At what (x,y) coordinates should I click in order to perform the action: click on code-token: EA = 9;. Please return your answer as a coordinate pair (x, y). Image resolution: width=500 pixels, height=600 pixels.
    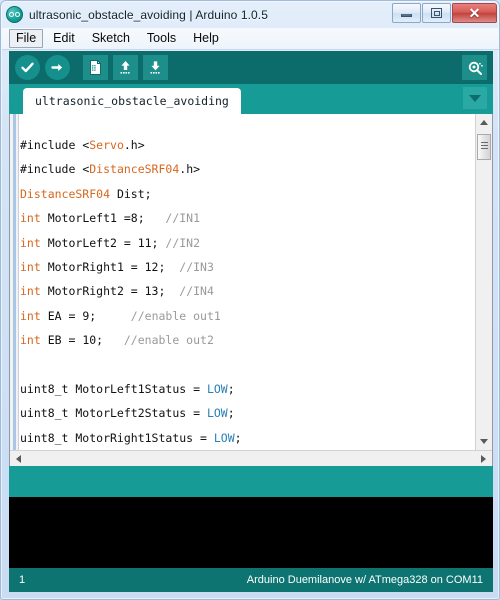
    Looking at the image, I should click on (85, 315).